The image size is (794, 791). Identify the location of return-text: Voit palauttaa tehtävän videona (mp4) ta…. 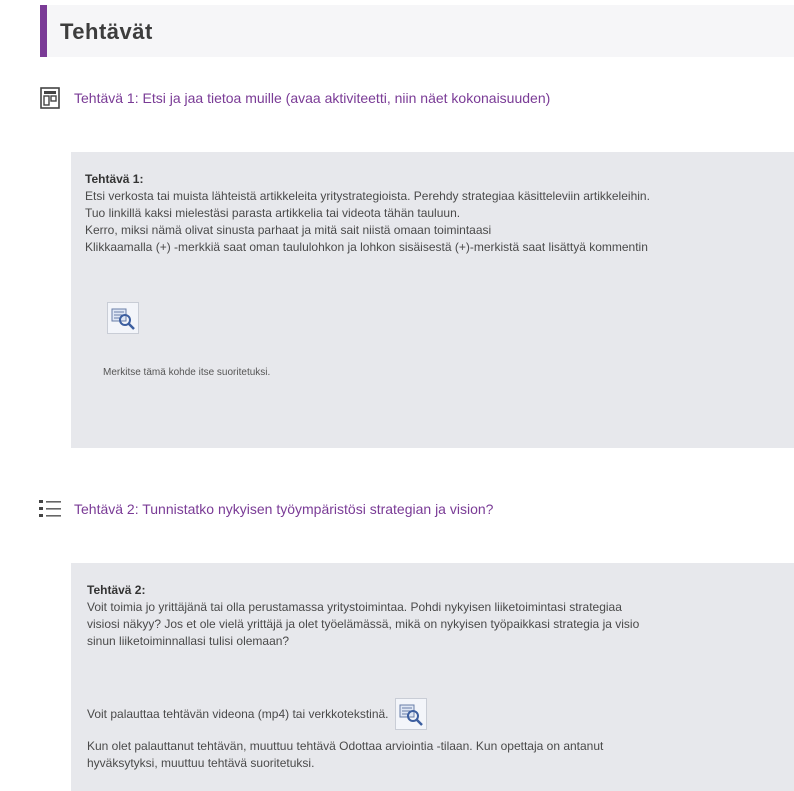
(238, 713).